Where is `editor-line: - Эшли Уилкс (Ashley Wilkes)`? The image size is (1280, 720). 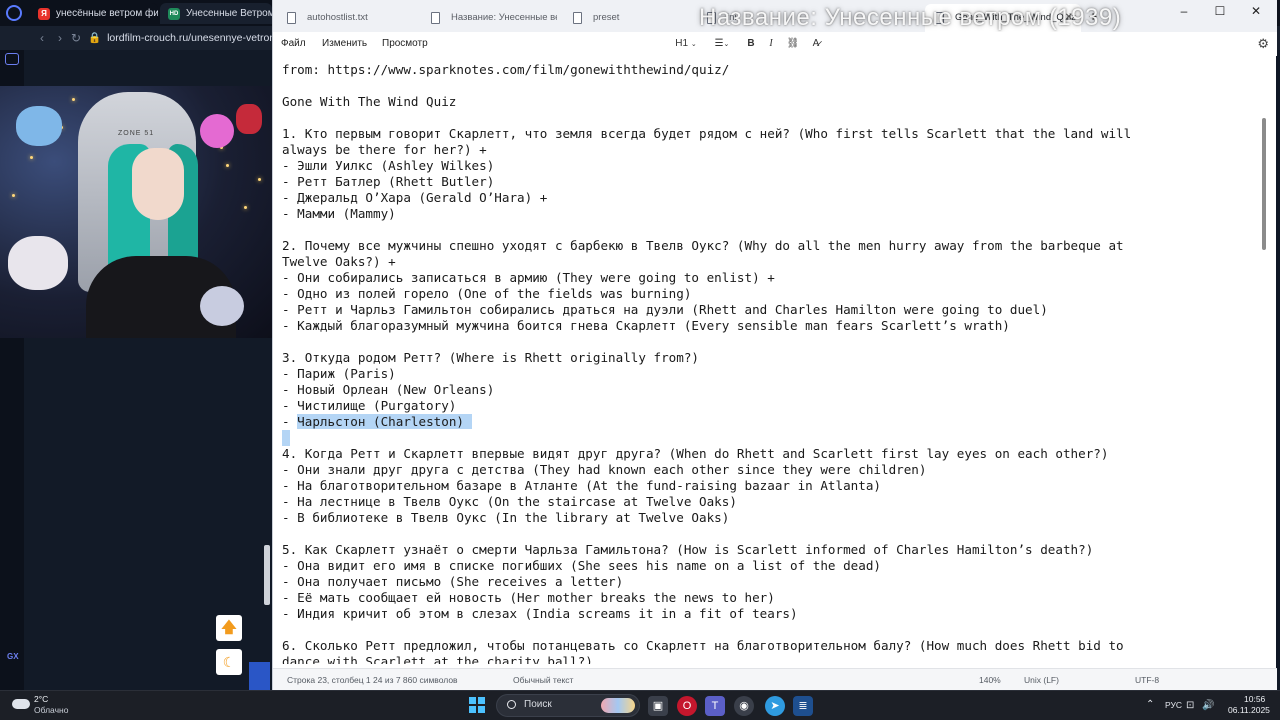 editor-line: - Эшли Уилкс (Ashley Wilkes) is located at coordinates (762, 166).